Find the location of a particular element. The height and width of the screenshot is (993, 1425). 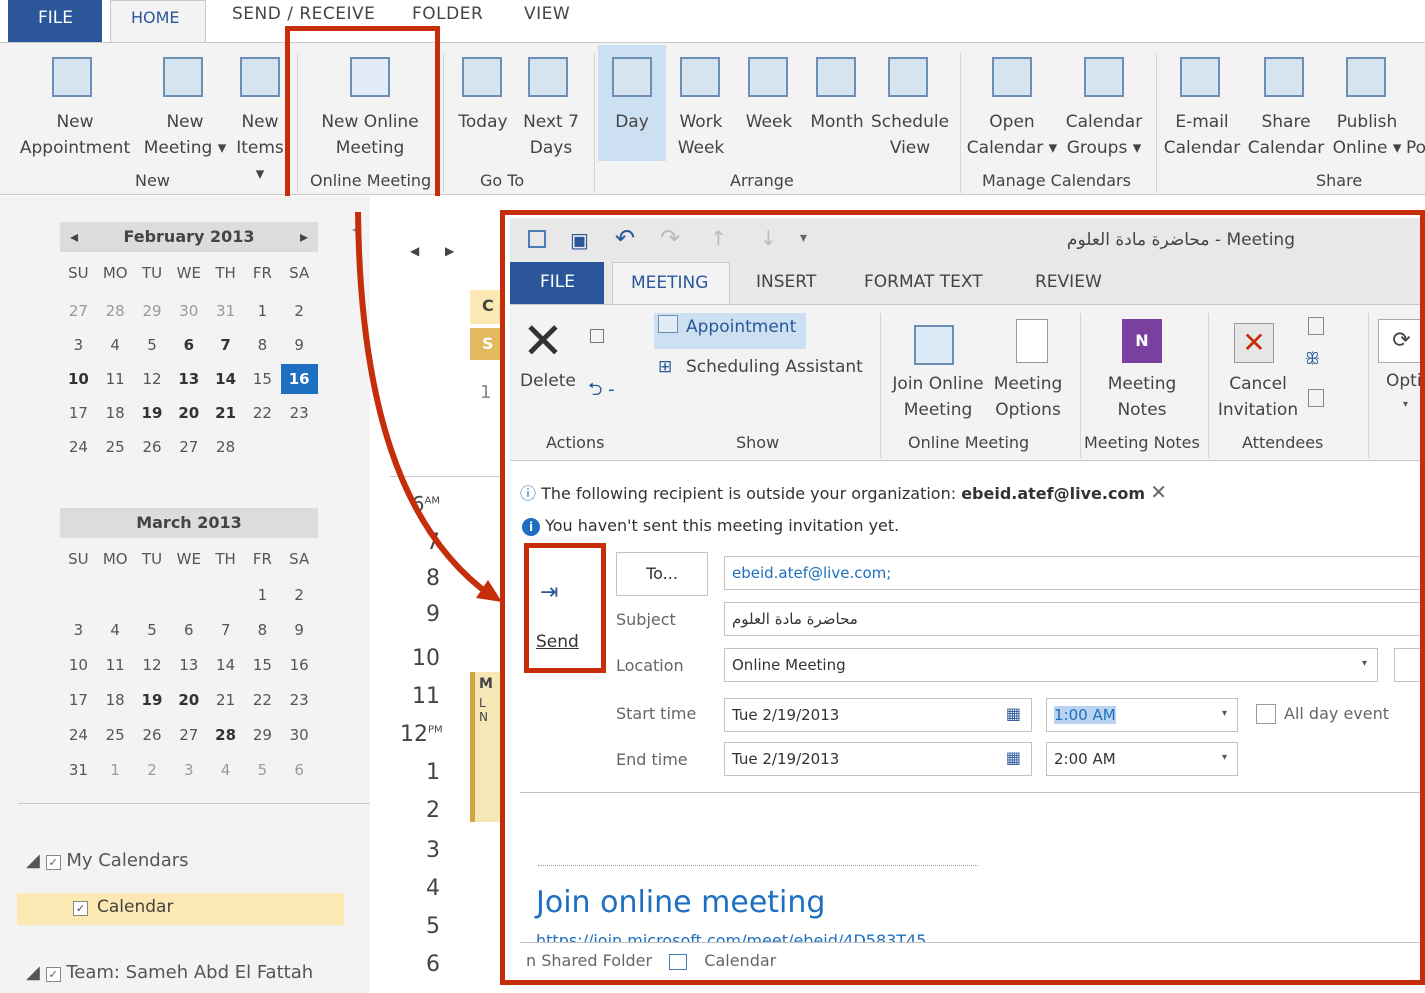

checkbox-team: ✓ is located at coordinates (53, 974).